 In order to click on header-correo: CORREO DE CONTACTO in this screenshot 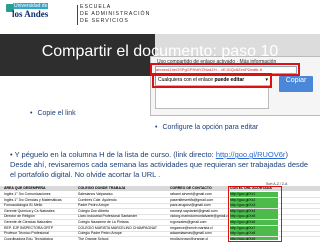, I will do `click(191, 188)`.